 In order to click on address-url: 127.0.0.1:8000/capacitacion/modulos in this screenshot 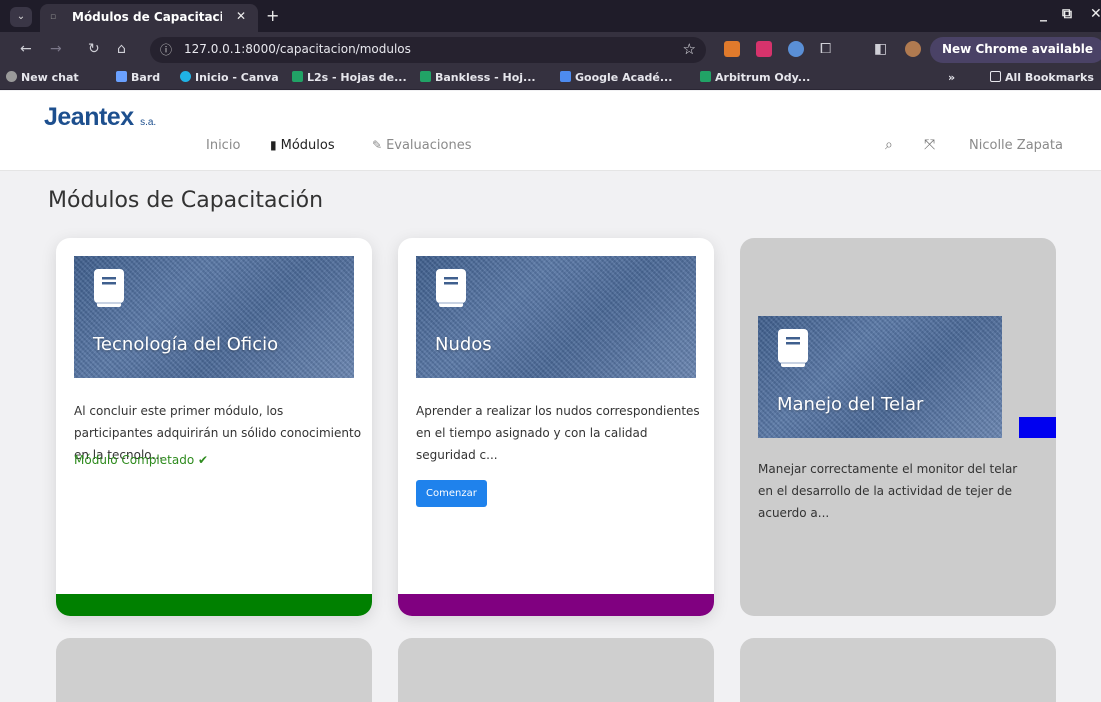, I will do `click(297, 49)`.